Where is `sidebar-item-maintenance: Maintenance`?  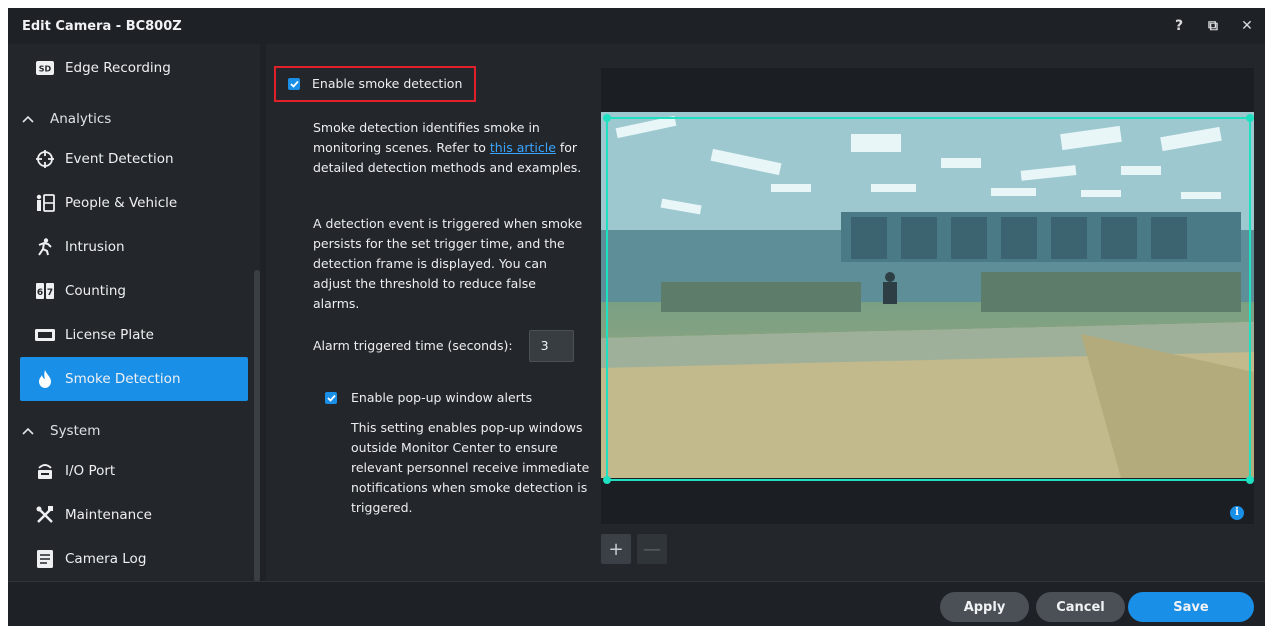
sidebar-item-maintenance: Maintenance is located at coordinates (134, 515).